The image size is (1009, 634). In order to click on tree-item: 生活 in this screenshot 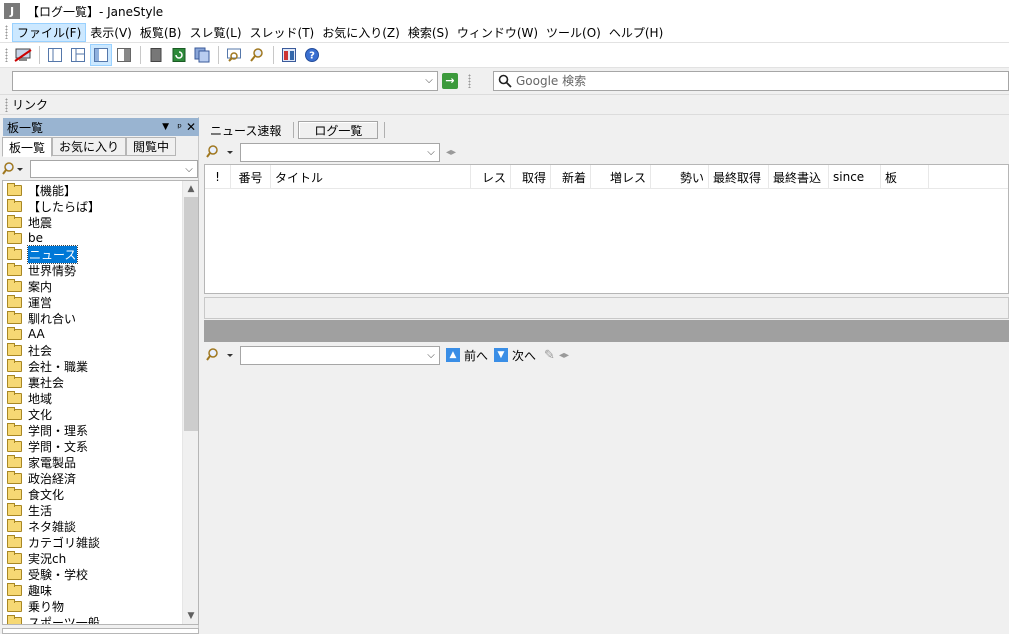, I will do `click(100, 510)`.